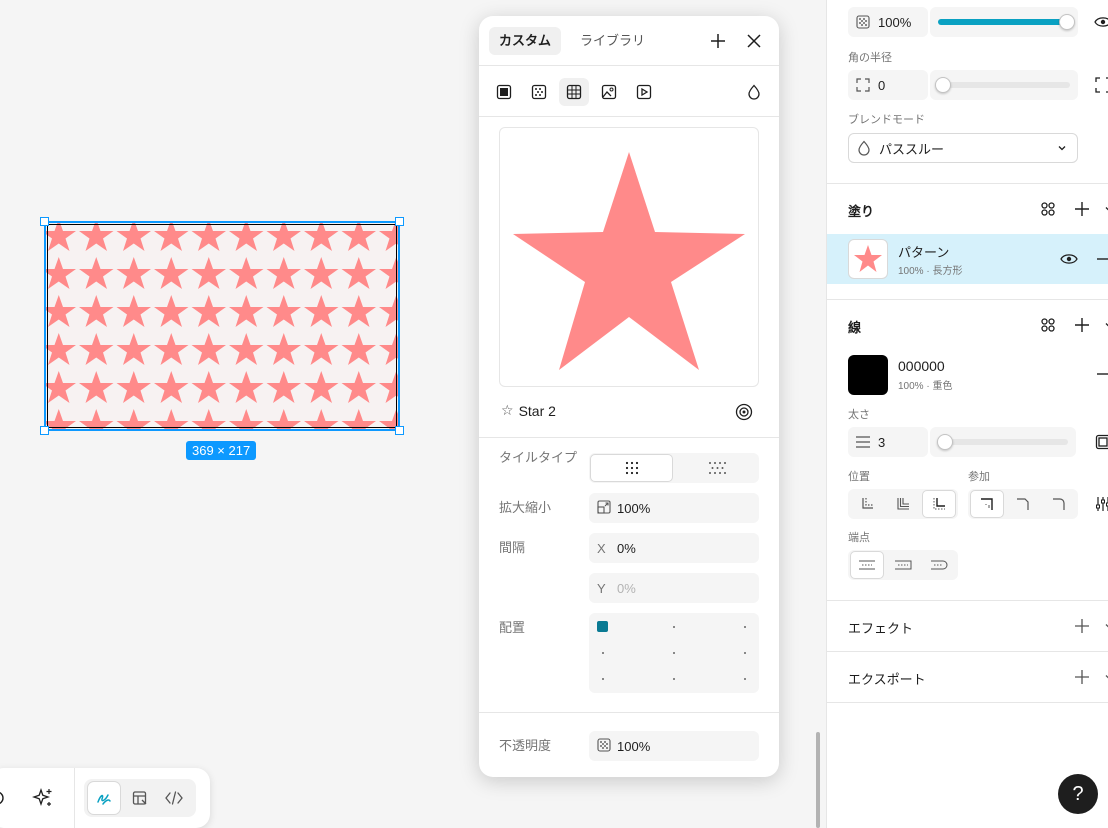 This screenshot has width=1108, height=828. I want to click on resize-handle-bottom-right, so click(399, 430).